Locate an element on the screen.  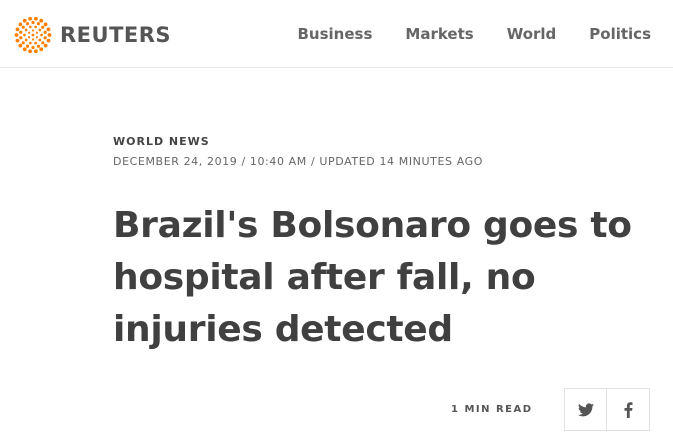
twitter-share-button is located at coordinates (585, 409).